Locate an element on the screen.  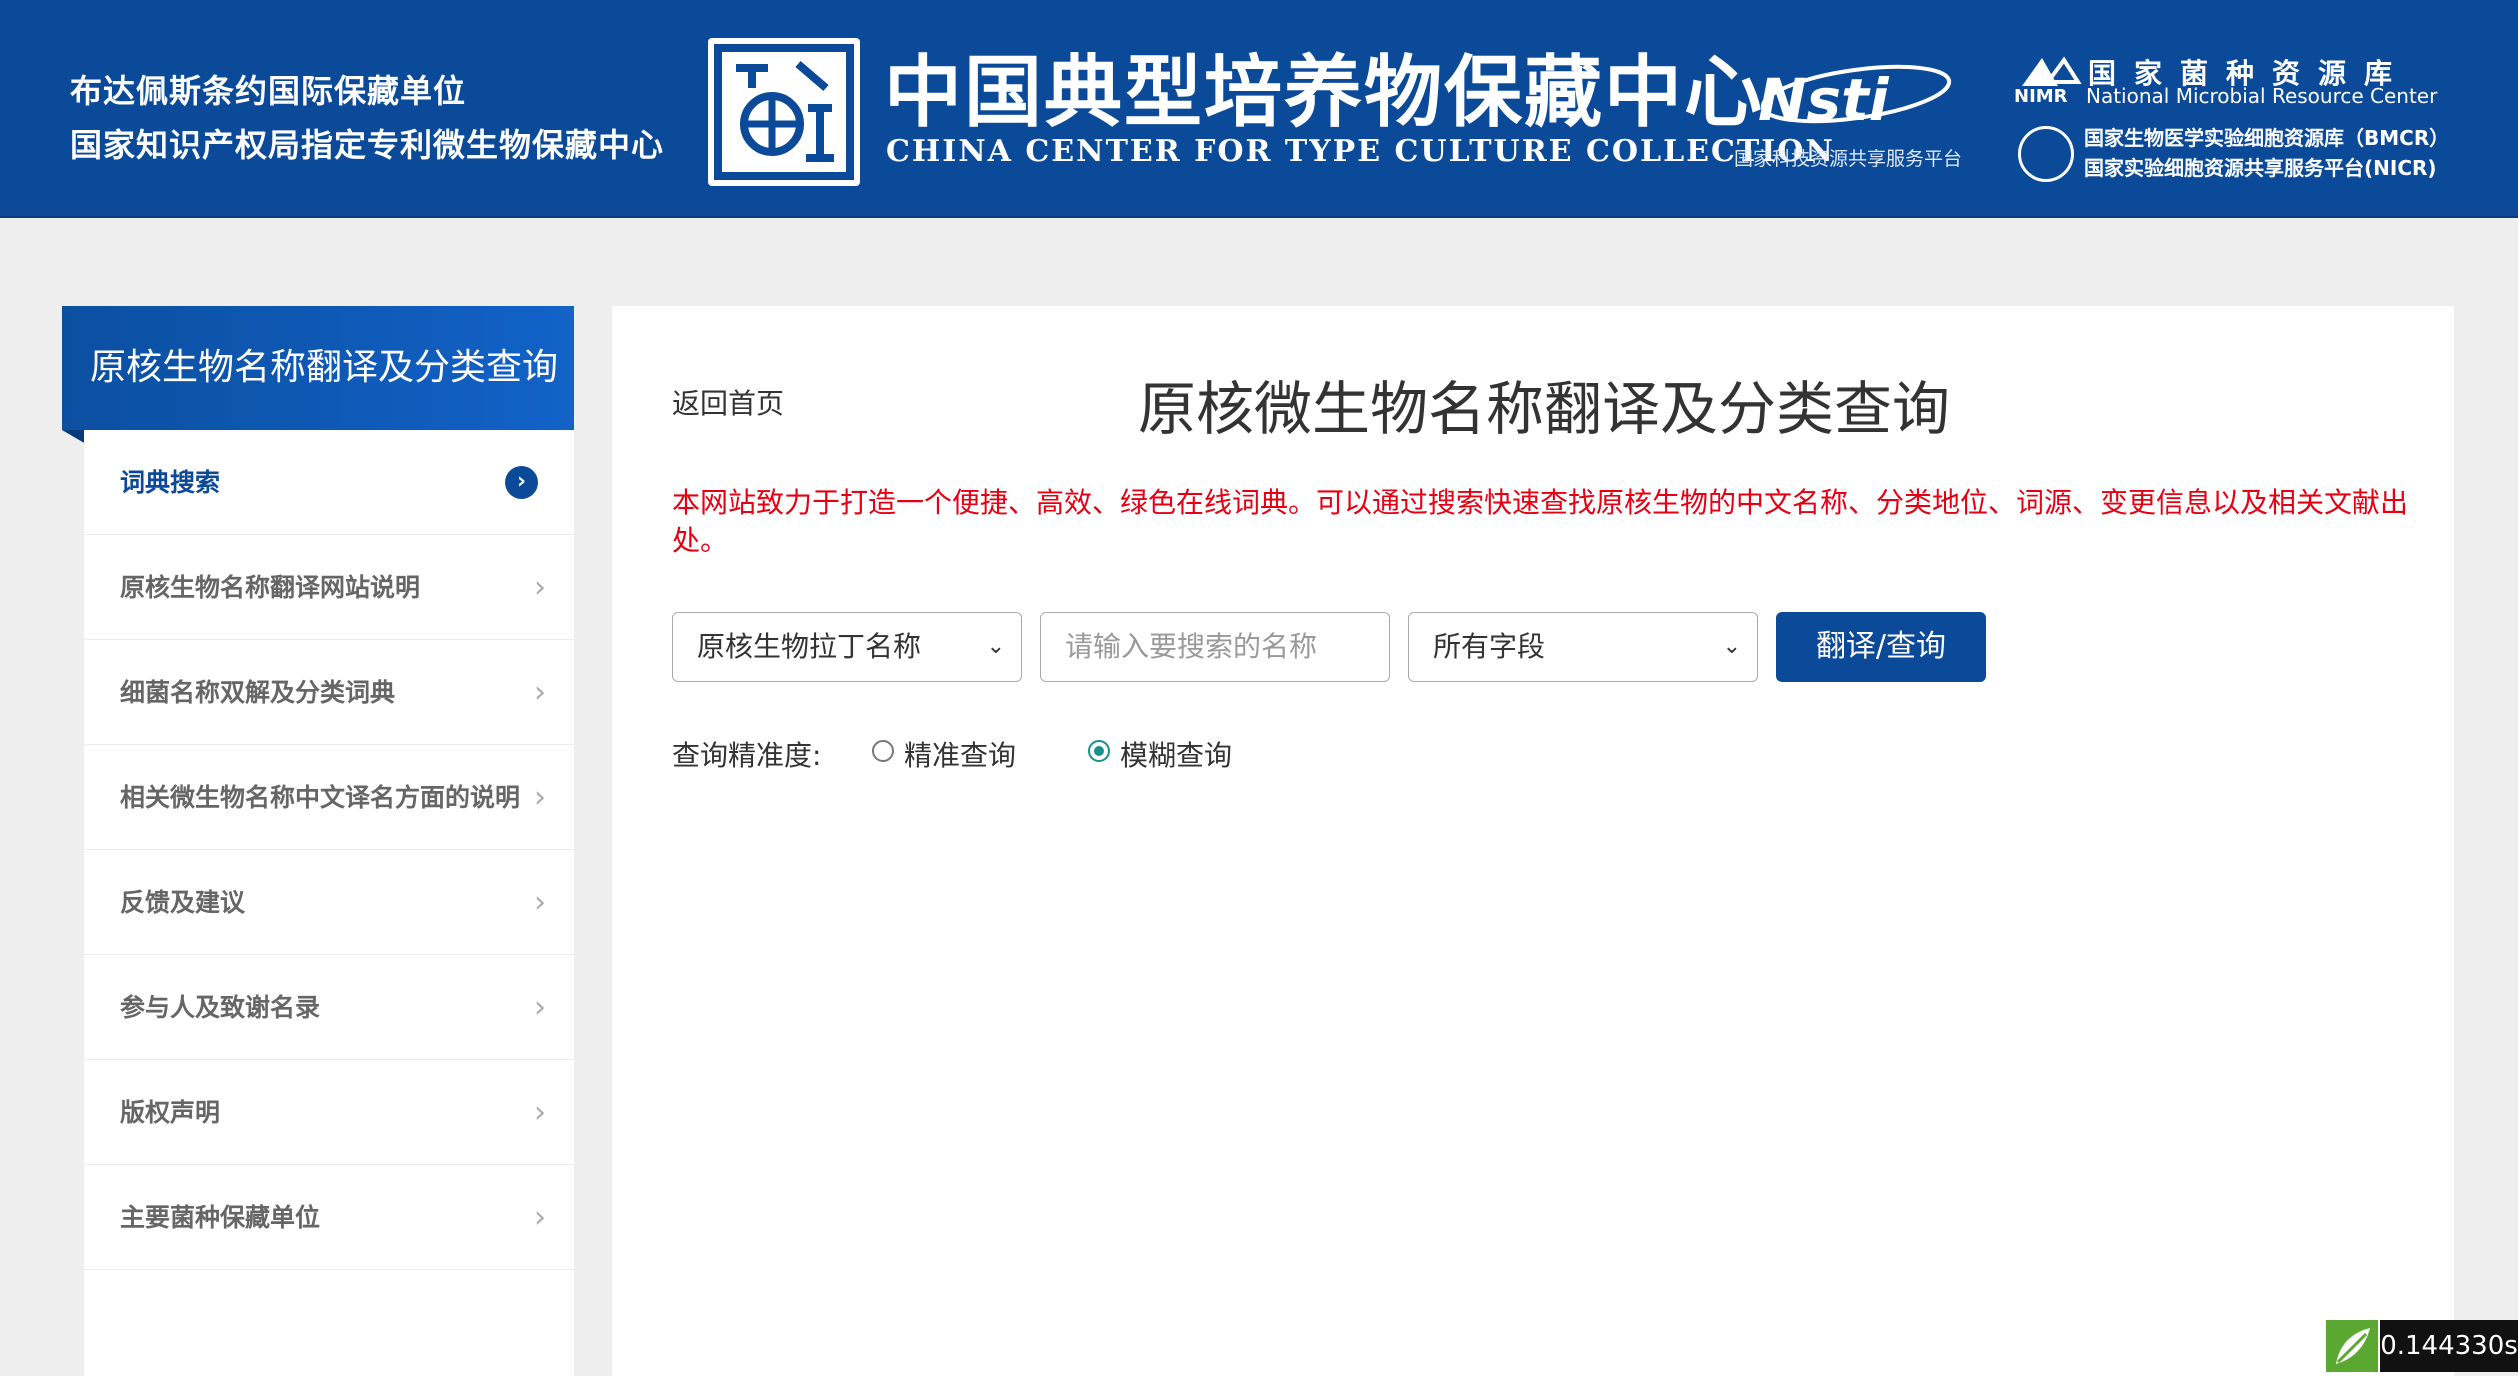
exact-search-radio is located at coordinates (883, 751).